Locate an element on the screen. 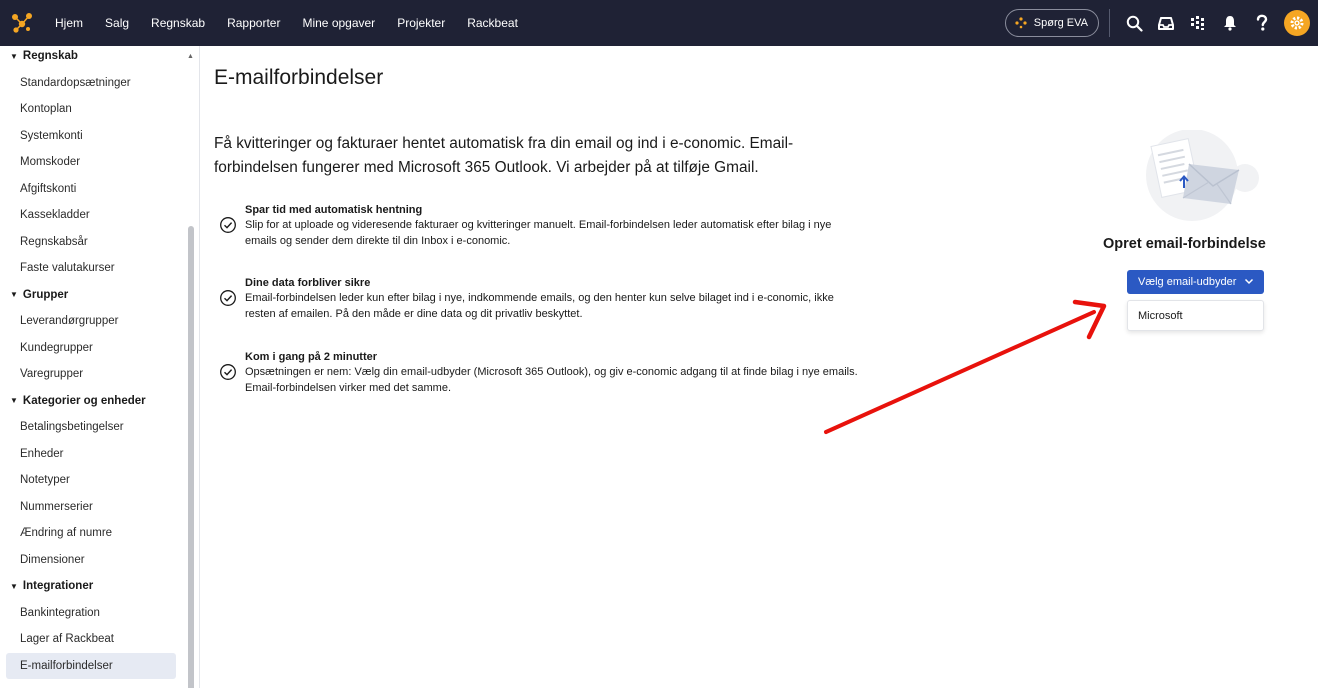 Image resolution: width=1318 pixels, height=688 pixels. help-icon is located at coordinates (1262, 23).